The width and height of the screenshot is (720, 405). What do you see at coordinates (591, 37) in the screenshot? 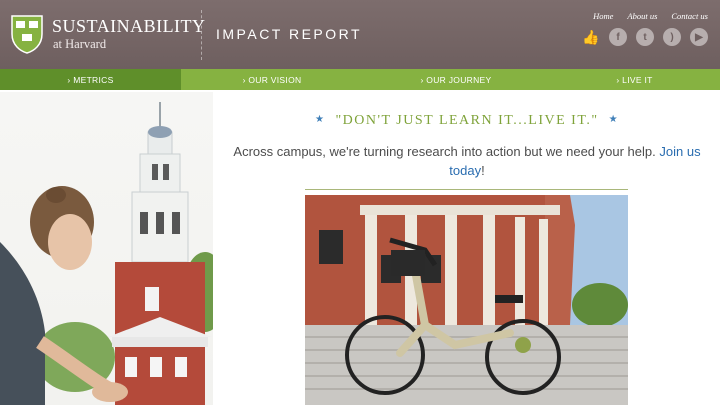
I see `like-icon: 👍` at bounding box center [591, 37].